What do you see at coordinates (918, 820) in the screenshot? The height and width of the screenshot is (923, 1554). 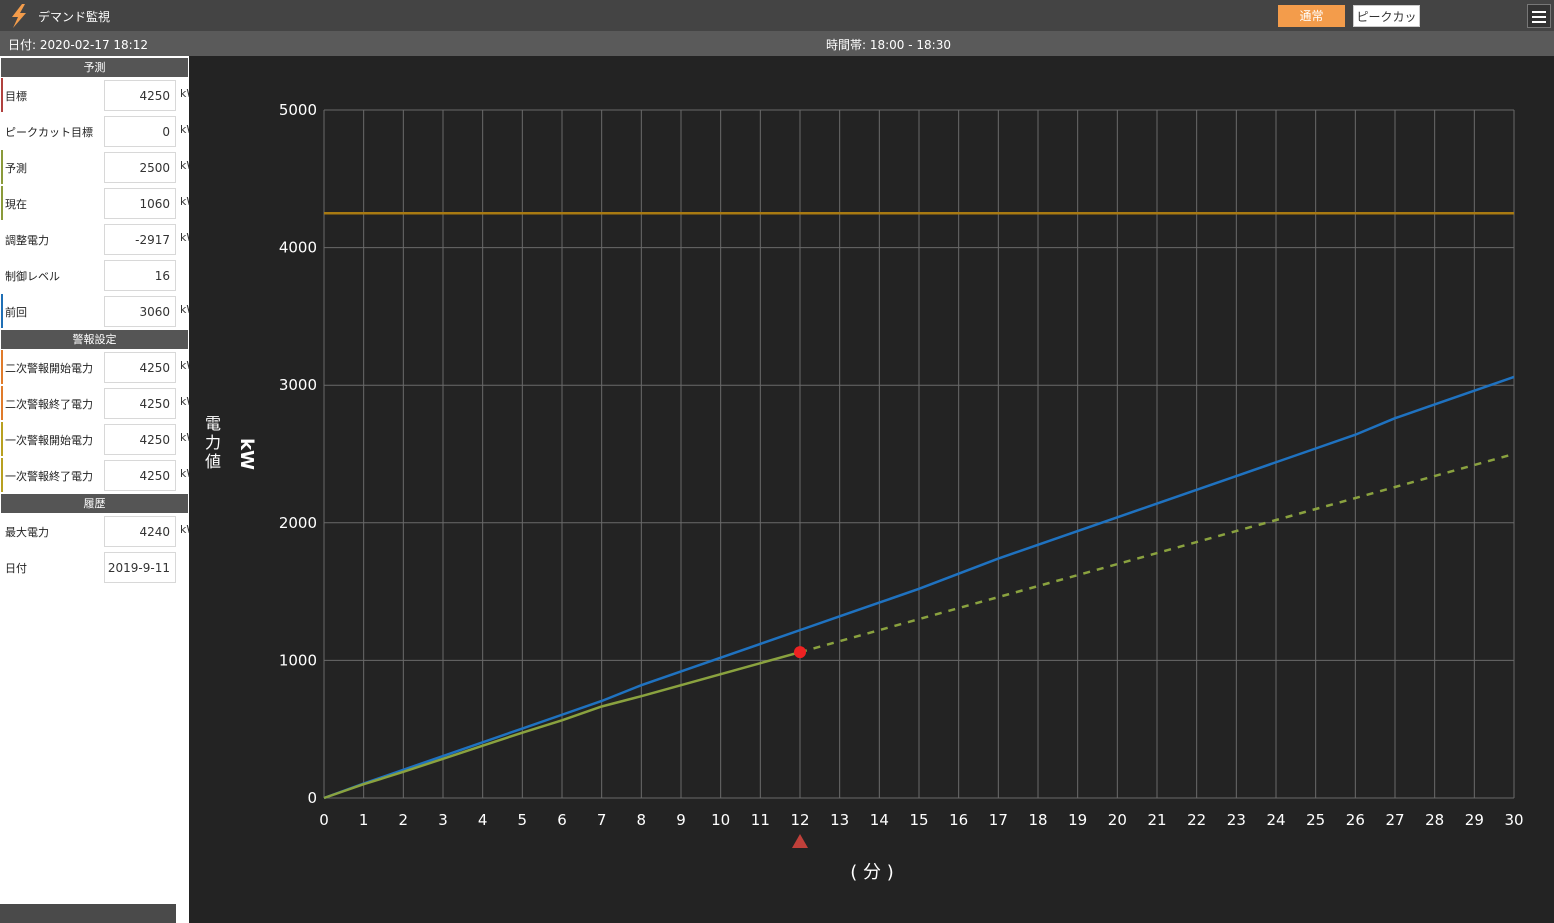 I see `x-tick-label: 15` at bounding box center [918, 820].